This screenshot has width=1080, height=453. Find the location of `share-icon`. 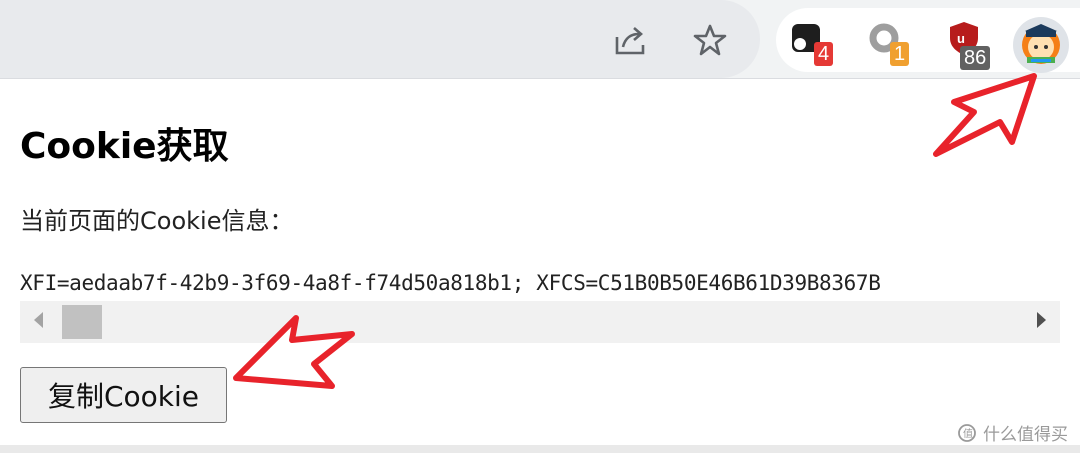

share-icon is located at coordinates (630, 40).